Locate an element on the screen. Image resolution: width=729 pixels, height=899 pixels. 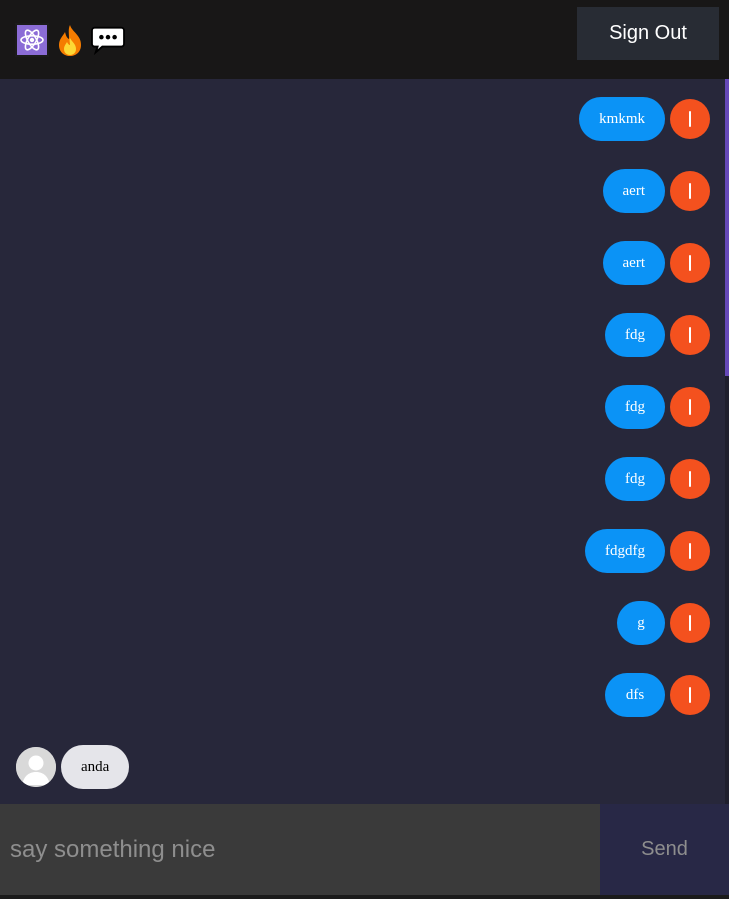
fire-icon is located at coordinates (70, 40).